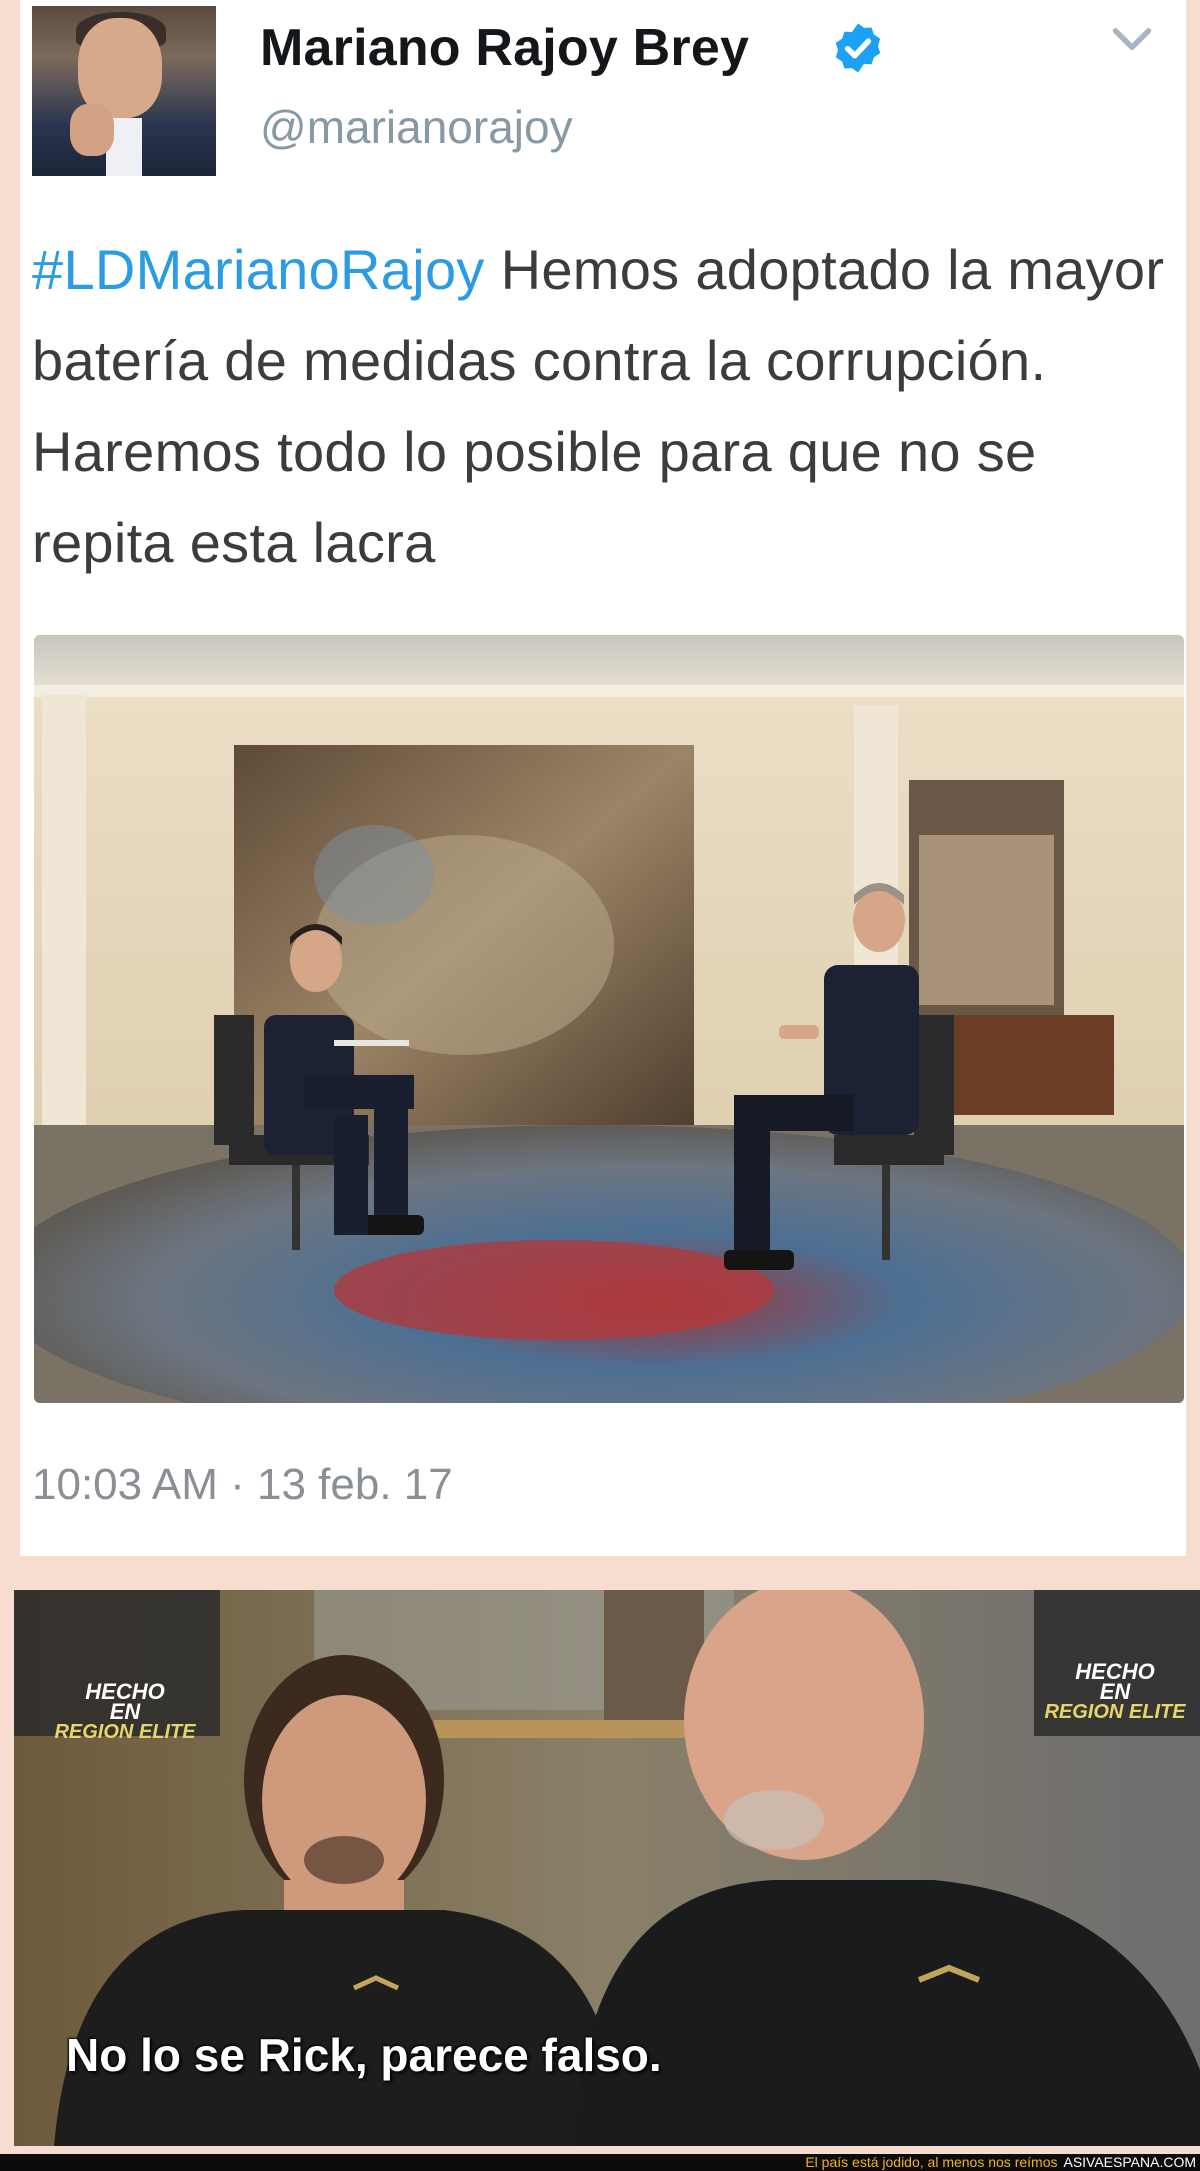 The image size is (1200, 2171). I want to click on footer-signature: ASIVAESPANA.COM, so click(1129, 2162).